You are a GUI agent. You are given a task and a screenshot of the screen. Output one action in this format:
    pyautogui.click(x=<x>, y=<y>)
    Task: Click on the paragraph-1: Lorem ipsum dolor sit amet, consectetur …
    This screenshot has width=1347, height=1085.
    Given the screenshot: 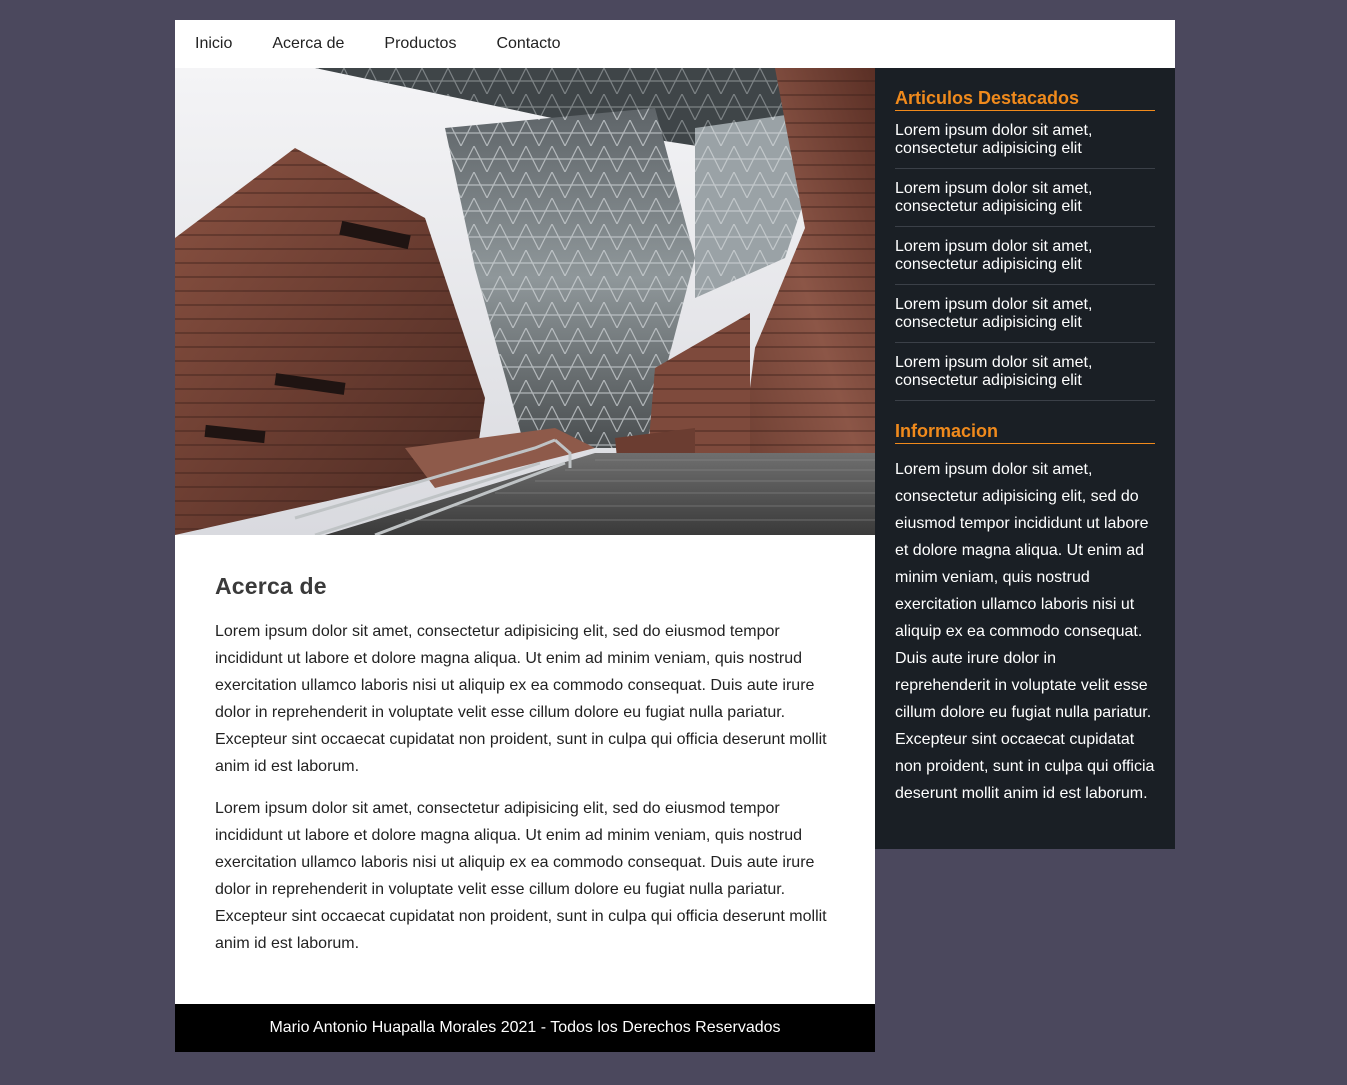 What is the action you would take?
    pyautogui.click(x=521, y=699)
    